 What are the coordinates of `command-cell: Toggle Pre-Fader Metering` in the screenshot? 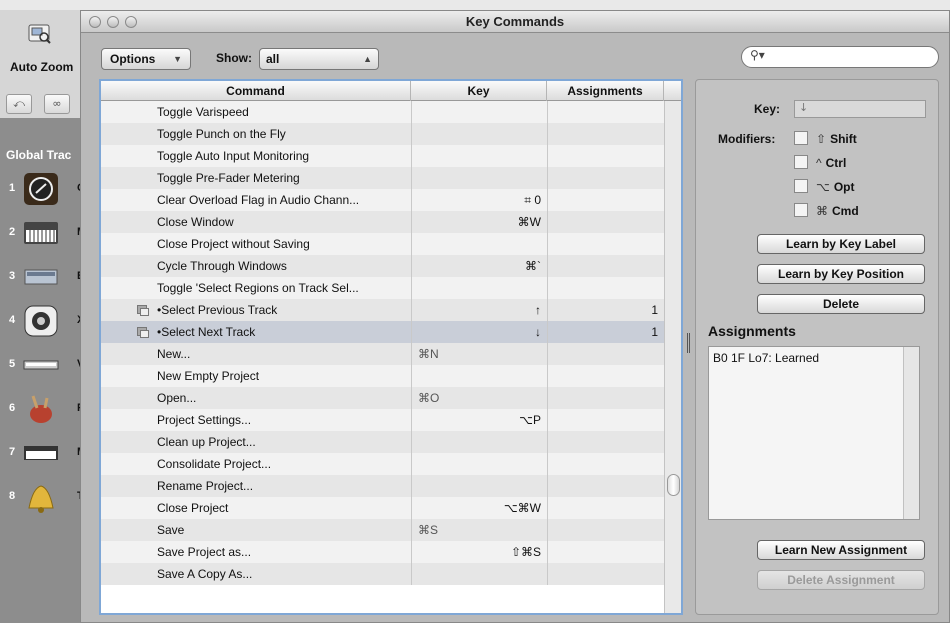 It's located at (228, 178).